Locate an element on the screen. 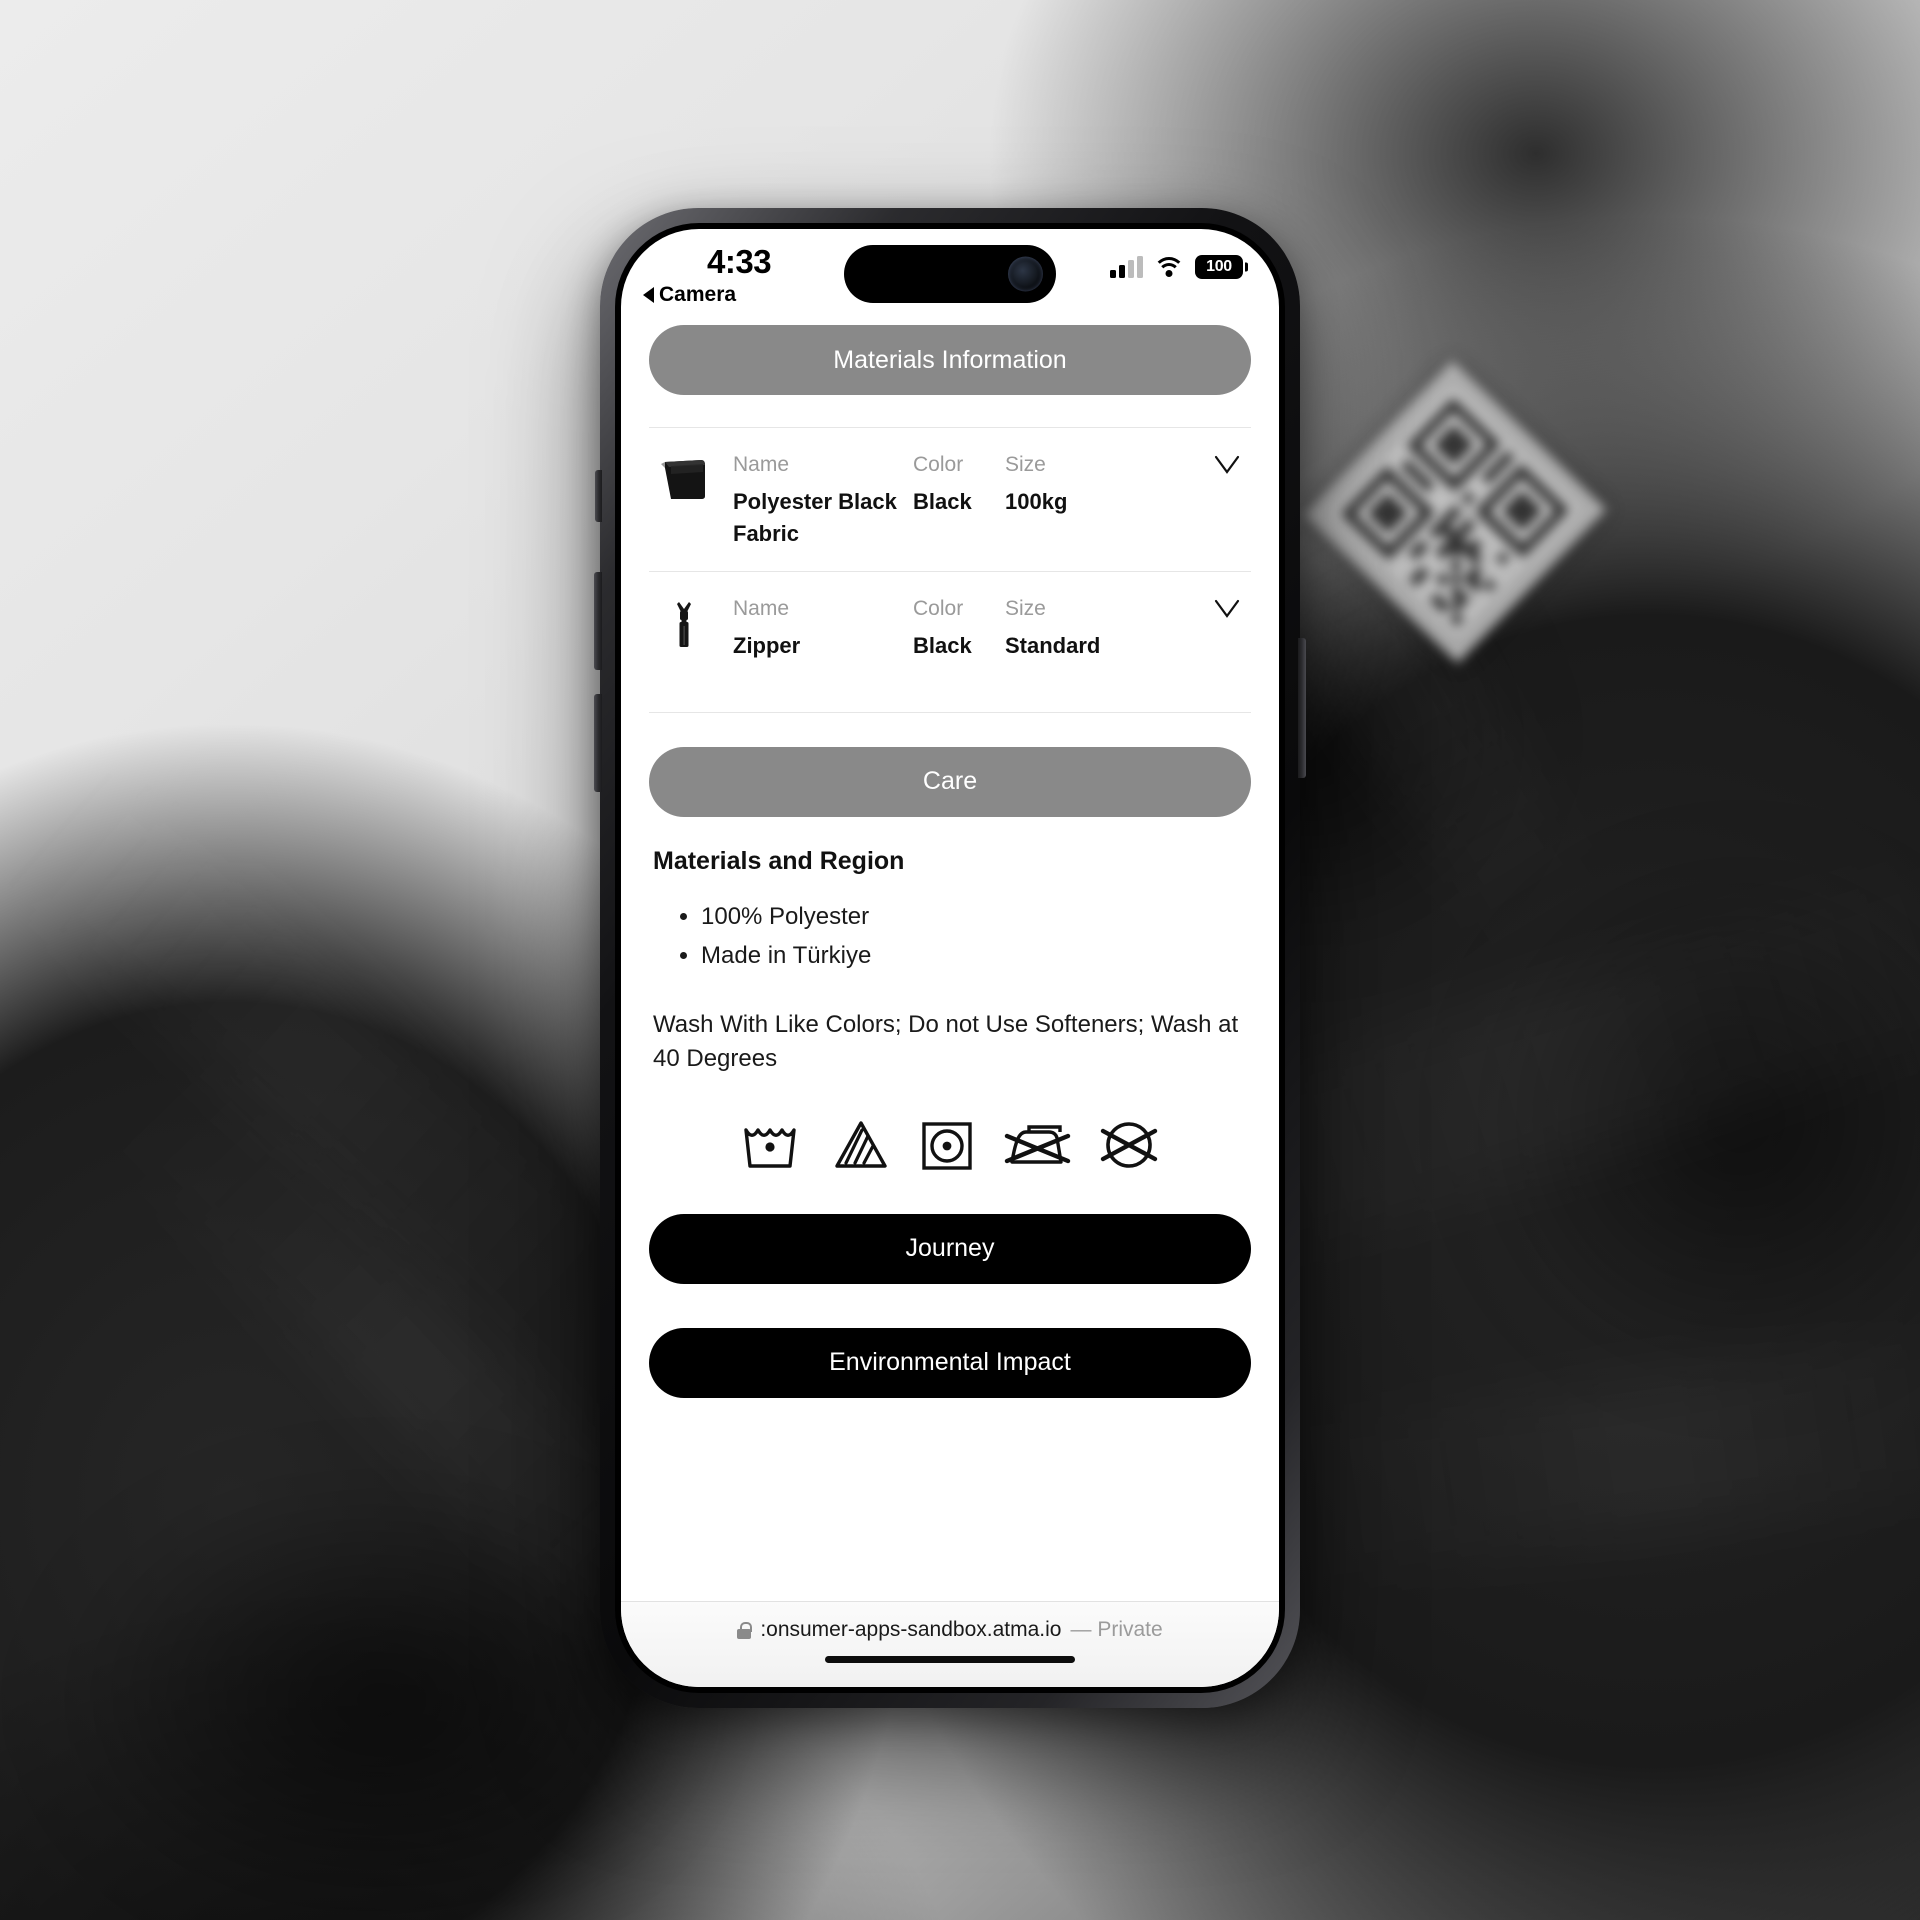 The width and height of the screenshot is (1920, 1920). lock-icon is located at coordinates (745, 1630).